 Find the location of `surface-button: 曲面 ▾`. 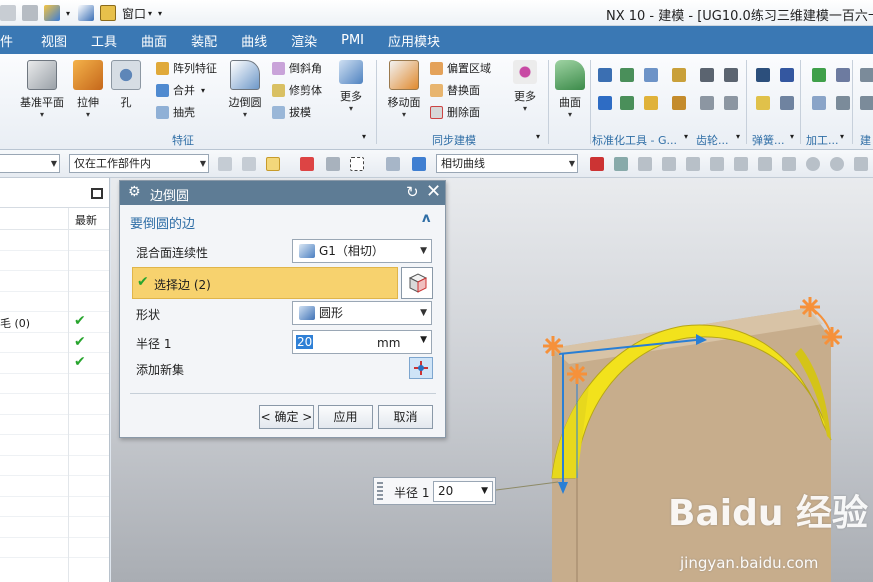

surface-button: 曲面 ▾ is located at coordinates (570, 89).